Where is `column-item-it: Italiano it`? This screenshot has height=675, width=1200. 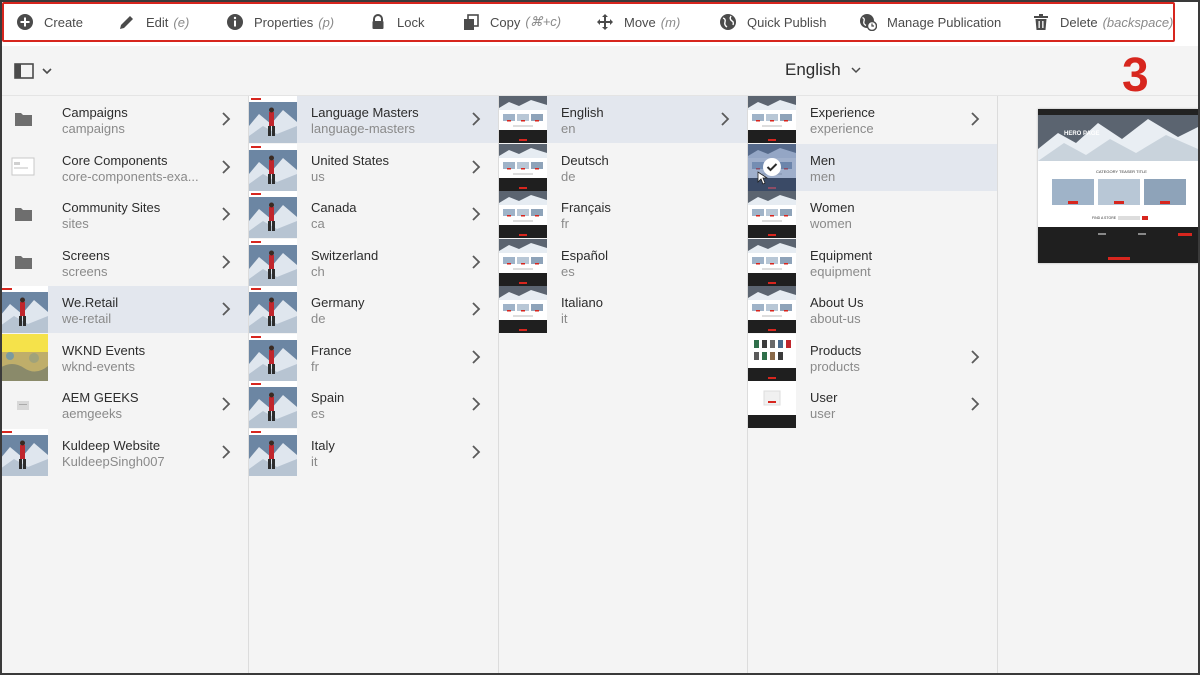 column-item-it: Italiano it is located at coordinates (623, 309).